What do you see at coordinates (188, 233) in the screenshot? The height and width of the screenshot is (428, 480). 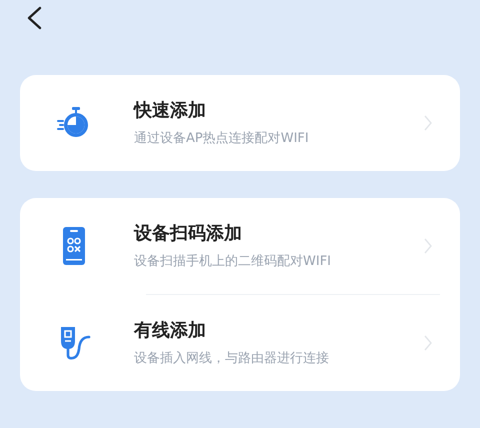 I see `option-title: 设备扫码添加` at bounding box center [188, 233].